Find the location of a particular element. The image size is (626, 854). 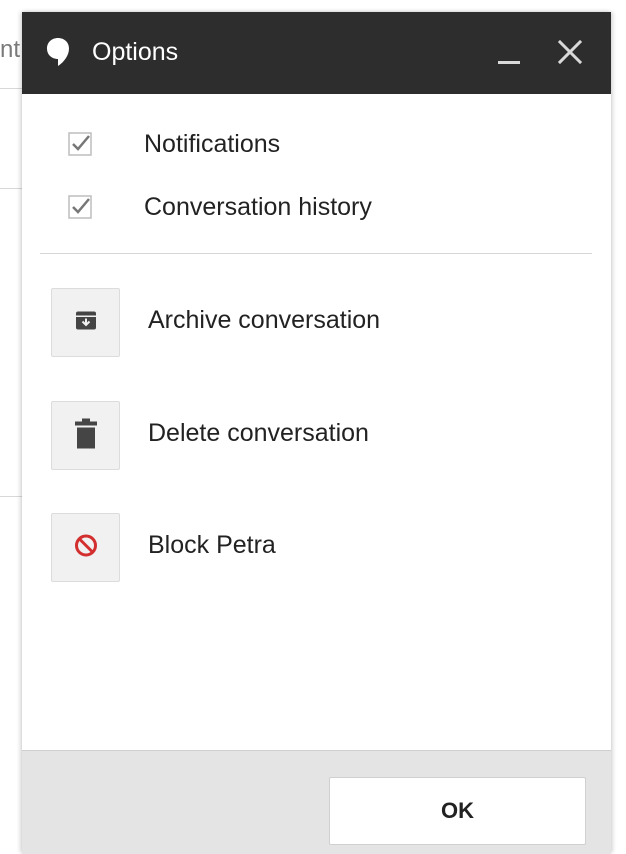

archive-conversation-row: Archive conversation is located at coordinates (311, 323).